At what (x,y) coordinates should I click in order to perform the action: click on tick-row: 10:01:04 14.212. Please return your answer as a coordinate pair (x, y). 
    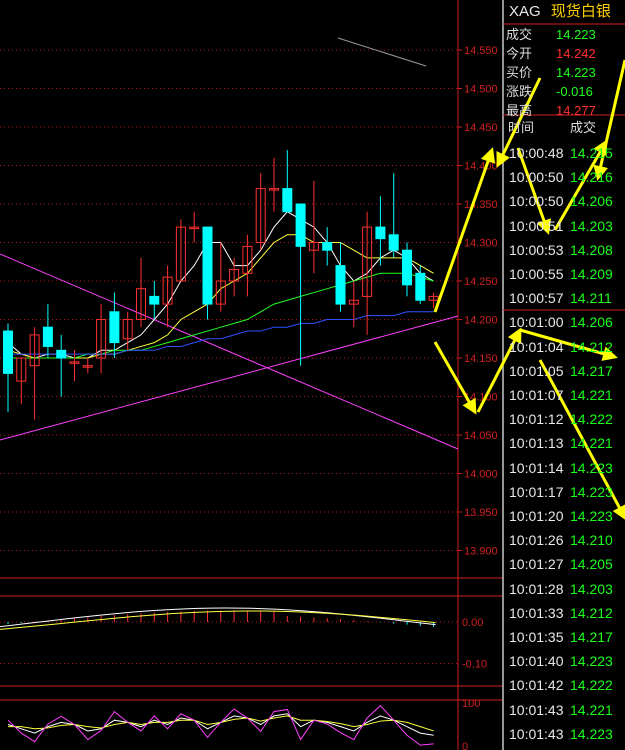
    Looking at the image, I should click on (566, 347).